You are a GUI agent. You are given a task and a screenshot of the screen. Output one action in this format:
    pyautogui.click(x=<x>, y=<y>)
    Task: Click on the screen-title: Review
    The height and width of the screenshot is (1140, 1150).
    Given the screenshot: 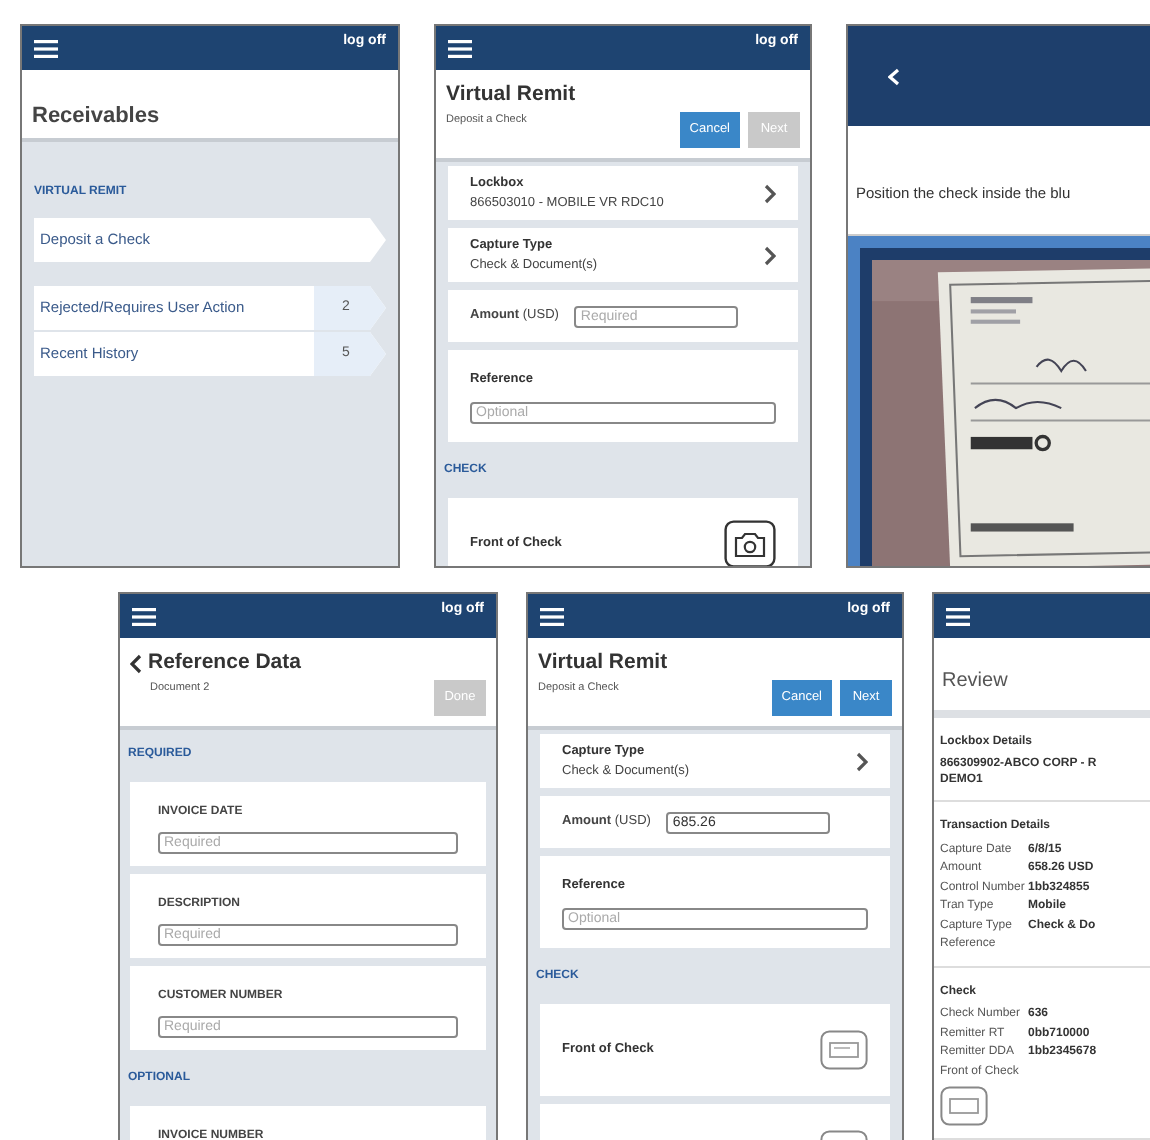 What is the action you would take?
    pyautogui.click(x=975, y=681)
    